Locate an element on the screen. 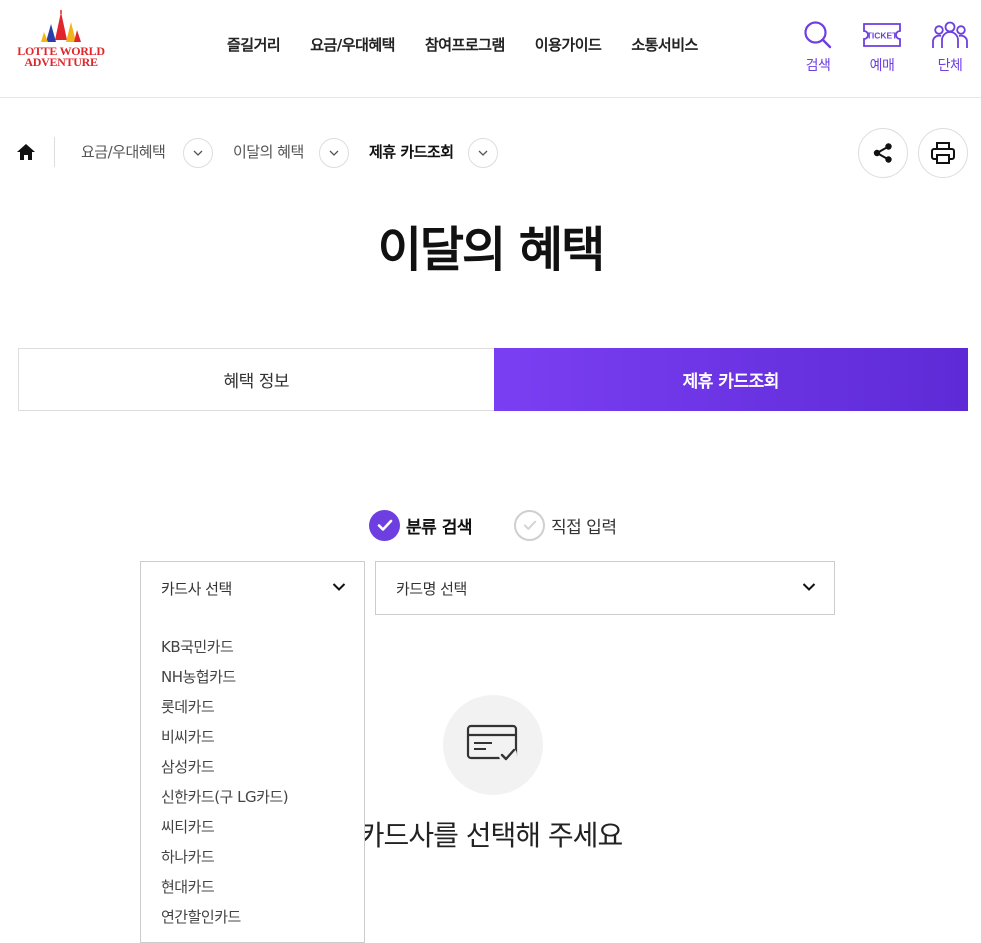 The height and width of the screenshot is (943, 981). group-people-icon is located at coordinates (950, 34).